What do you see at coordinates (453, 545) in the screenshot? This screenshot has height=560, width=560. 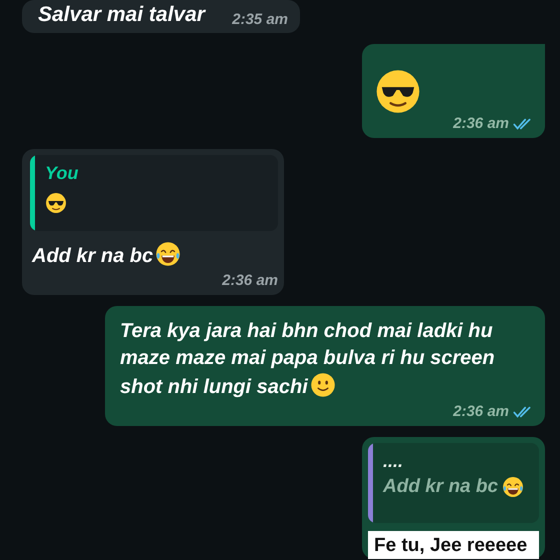 I see `image-caption-text: Fe tu, Jee reeeee` at bounding box center [453, 545].